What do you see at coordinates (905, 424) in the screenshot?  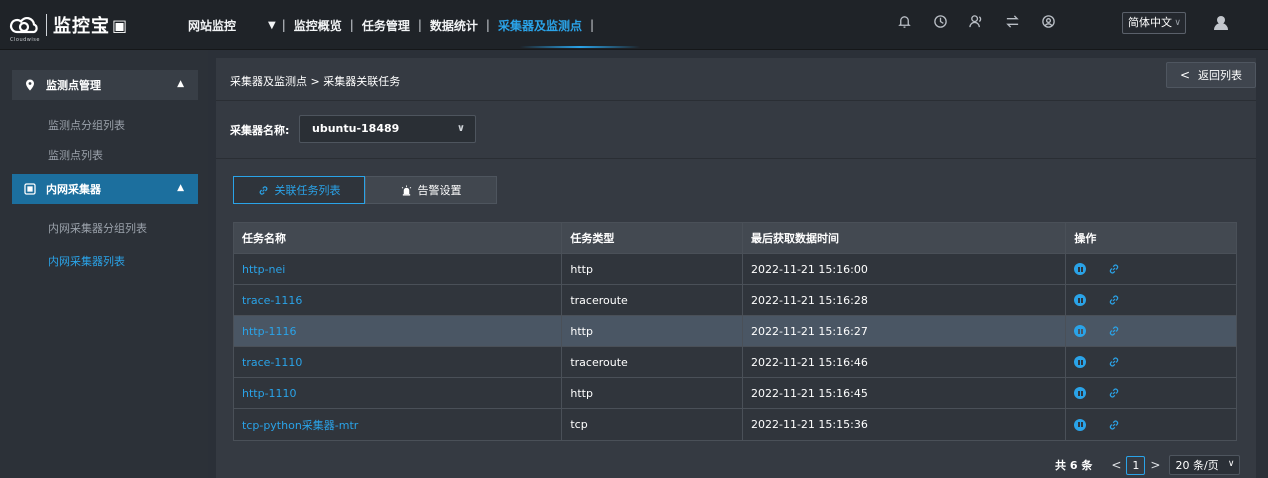 I see `last-data-time: 2022-11-21 15:15:36` at bounding box center [905, 424].